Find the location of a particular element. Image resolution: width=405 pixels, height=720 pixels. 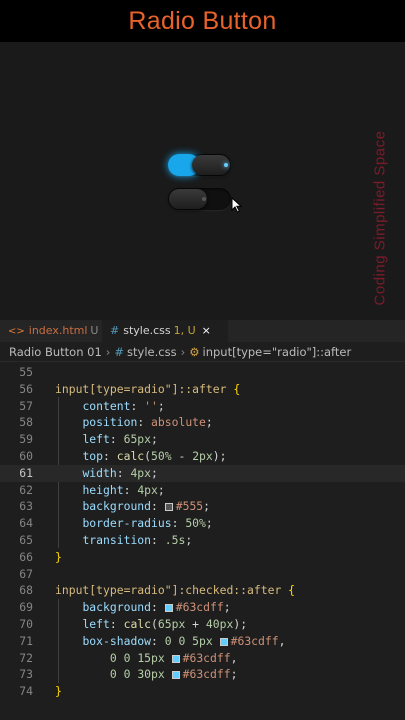

line-number: 72 is located at coordinates (26, 657).